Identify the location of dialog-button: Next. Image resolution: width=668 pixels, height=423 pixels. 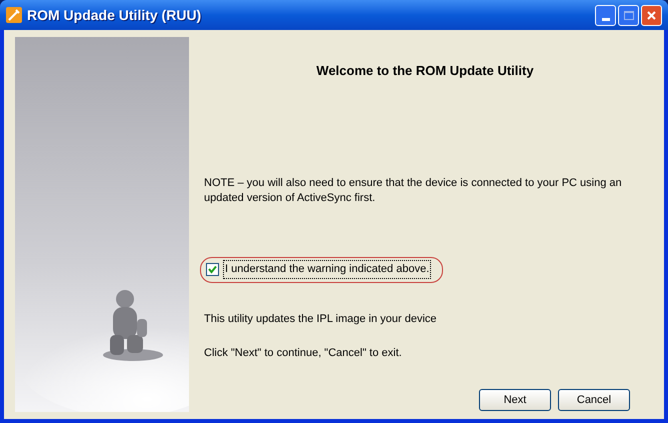
(515, 400).